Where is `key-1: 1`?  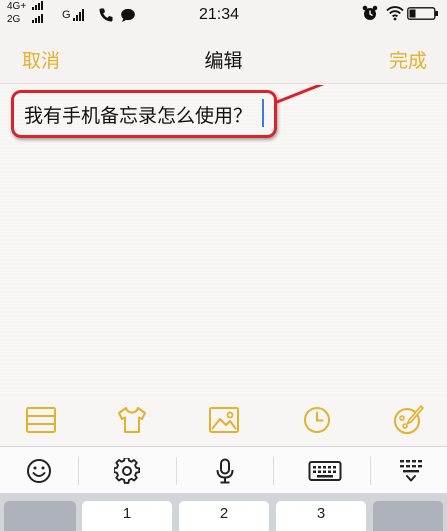 key-1: 1 is located at coordinates (127, 516).